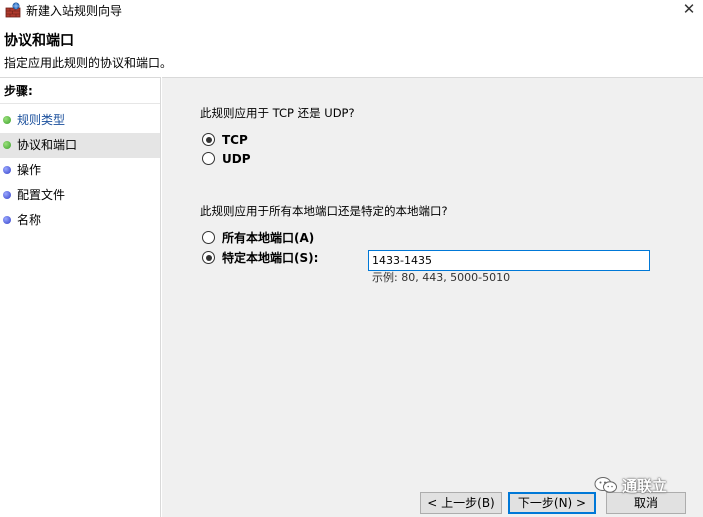 The width and height of the screenshot is (703, 517). Describe the element at coordinates (351, 10) in the screenshot. I see `title-bar: 新建入站规则向导 ✕` at that location.